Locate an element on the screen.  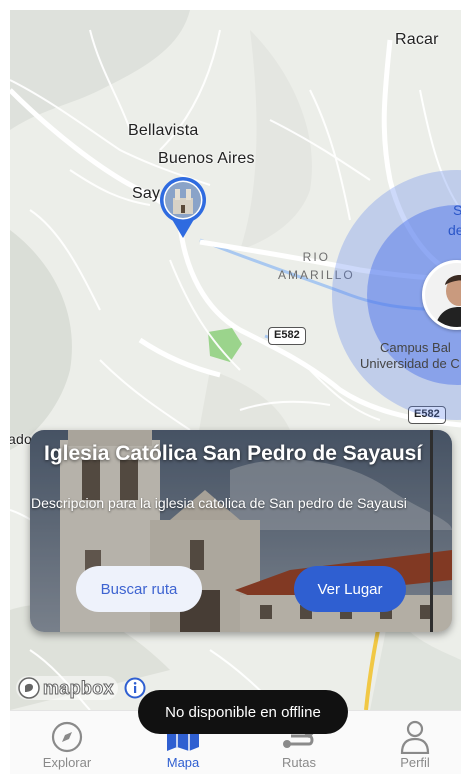
nav-label-mapa: Mapa is located at coordinates (183, 762).